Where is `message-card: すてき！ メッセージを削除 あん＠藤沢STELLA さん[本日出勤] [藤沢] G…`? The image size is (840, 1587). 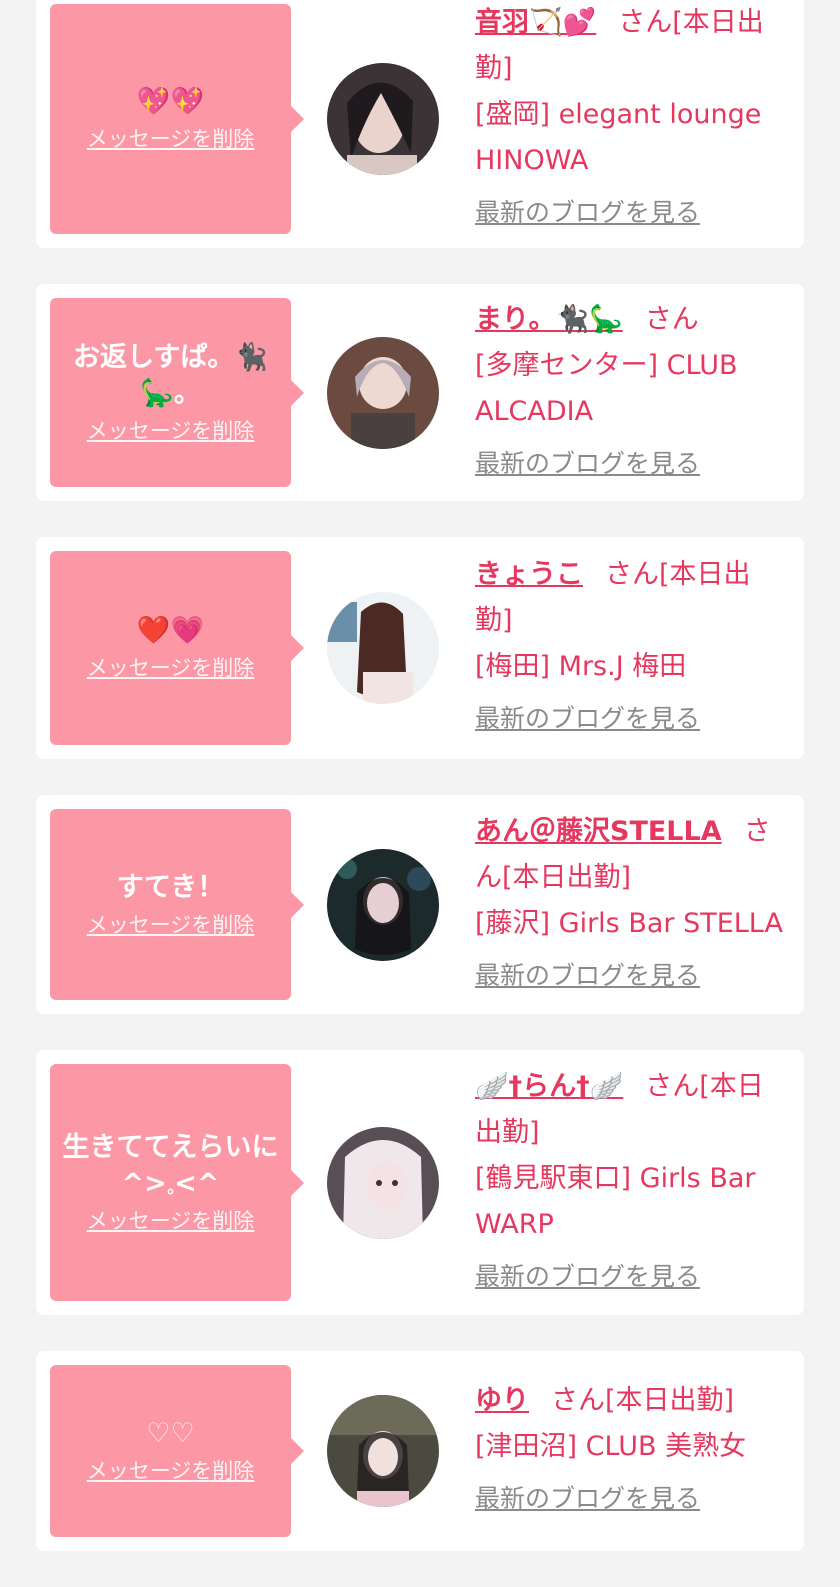 message-card: すてき！ メッセージを削除 あん＠藤沢STELLA さん[本日出勤] [藤沢] G… is located at coordinates (420, 904).